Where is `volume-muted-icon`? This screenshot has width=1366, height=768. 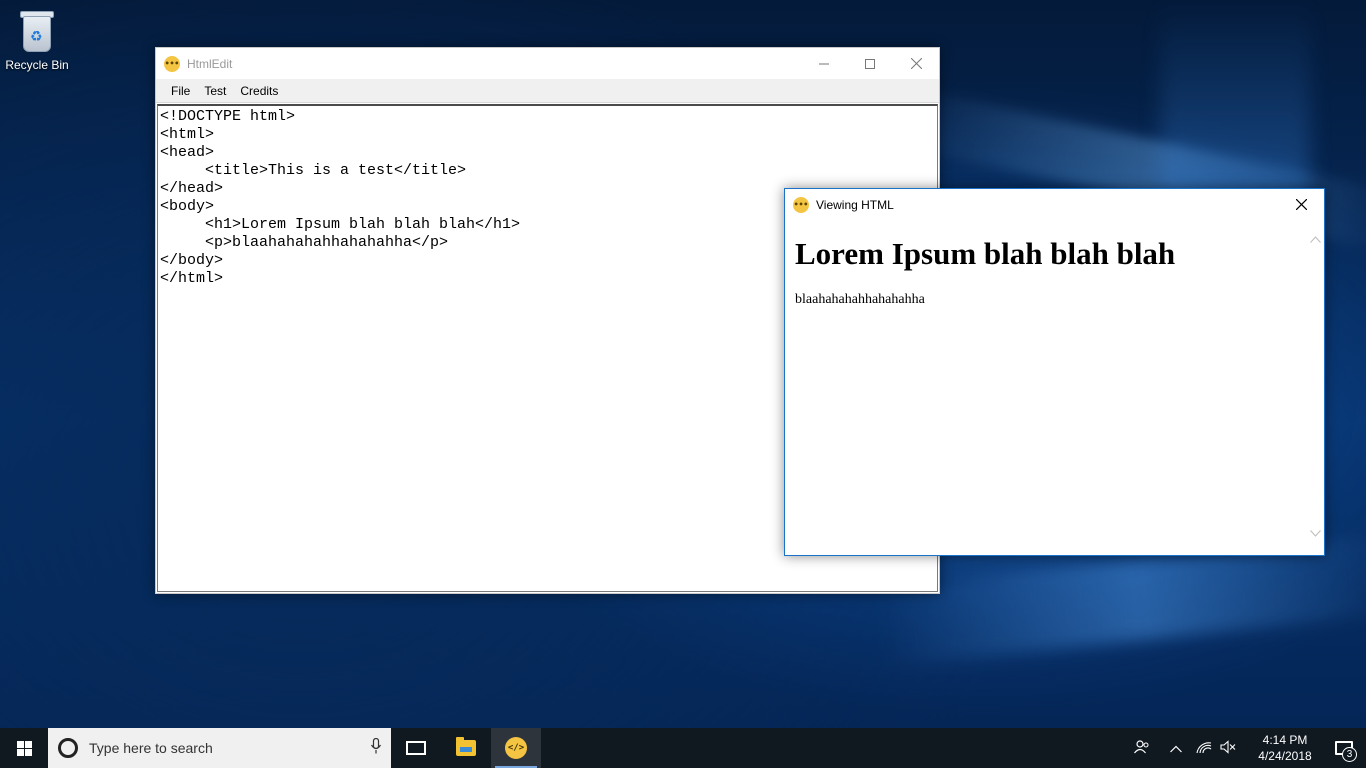 volume-muted-icon is located at coordinates (1228, 748).